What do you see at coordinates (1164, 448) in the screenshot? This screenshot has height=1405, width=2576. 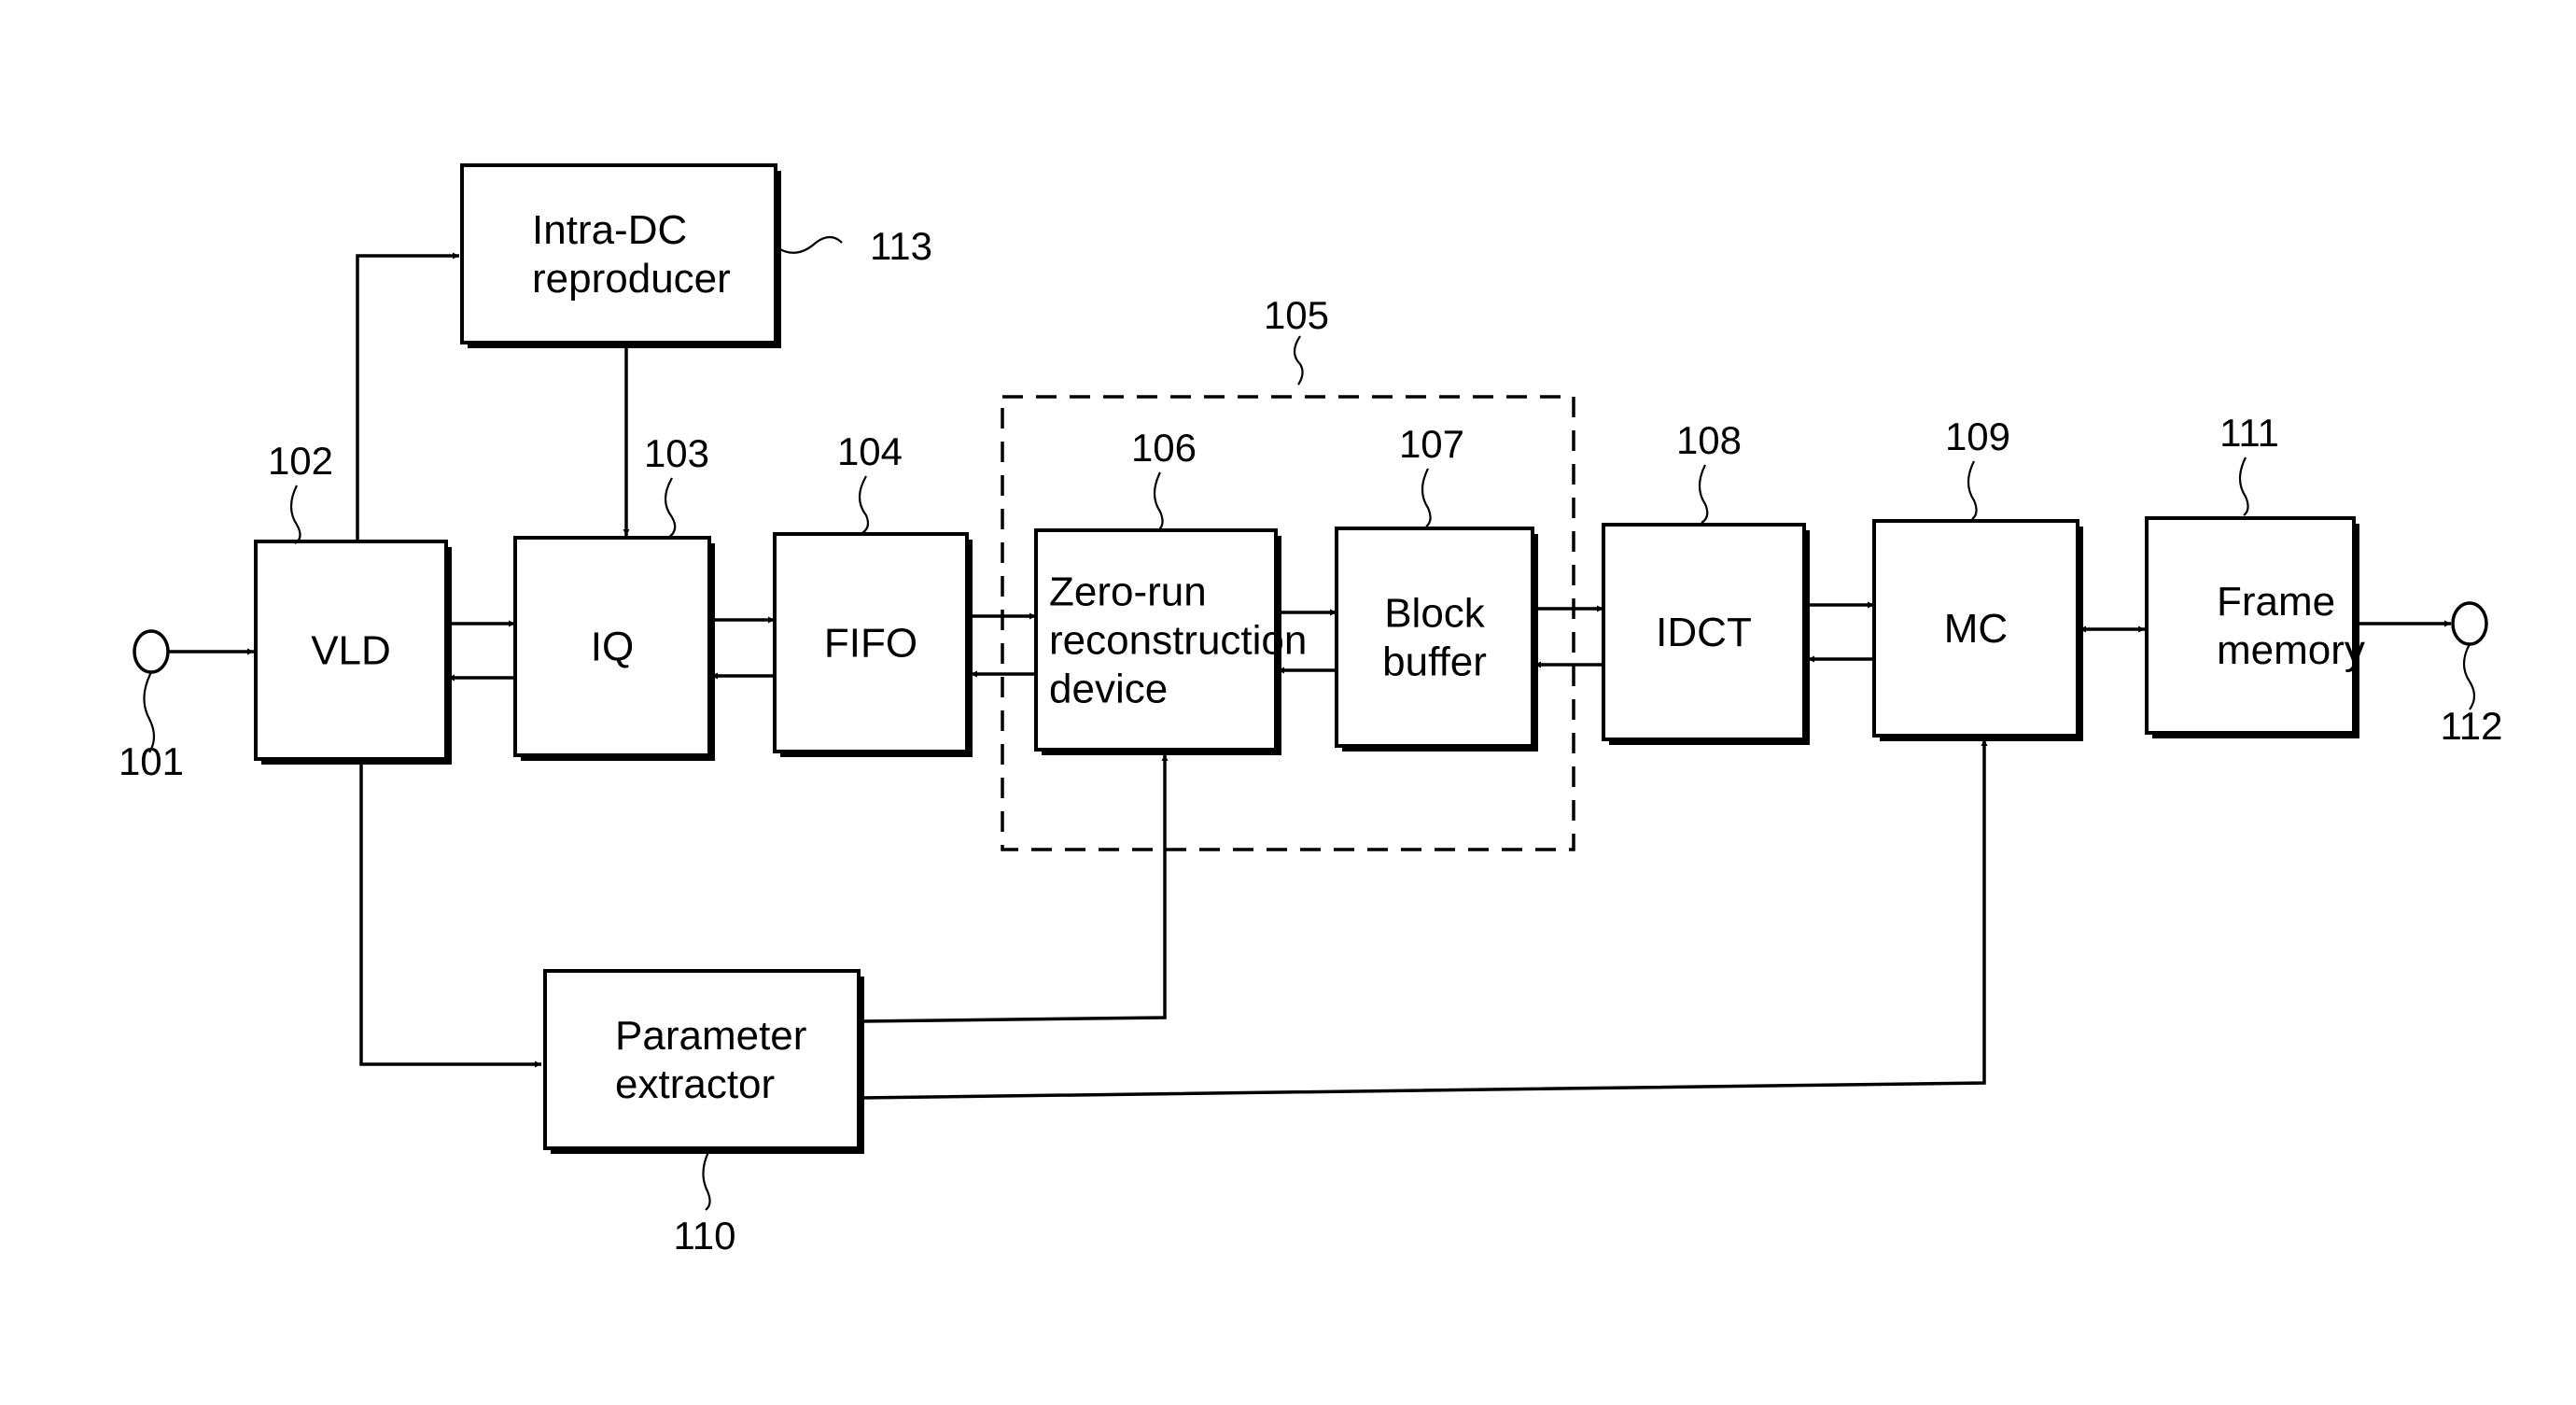 I see `ref-label-106: 106` at bounding box center [1164, 448].